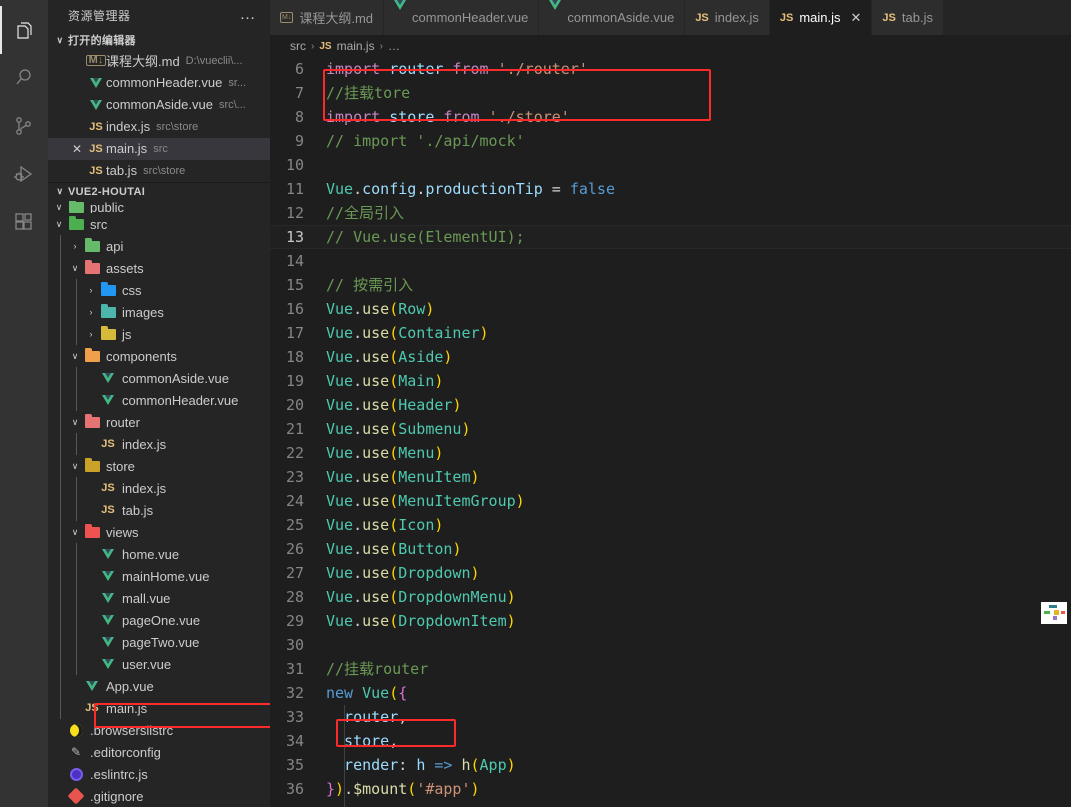 This screenshot has height=807, width=1071. What do you see at coordinates (670, 69) in the screenshot?
I see `code-line: 6 import router from './router'` at bounding box center [670, 69].